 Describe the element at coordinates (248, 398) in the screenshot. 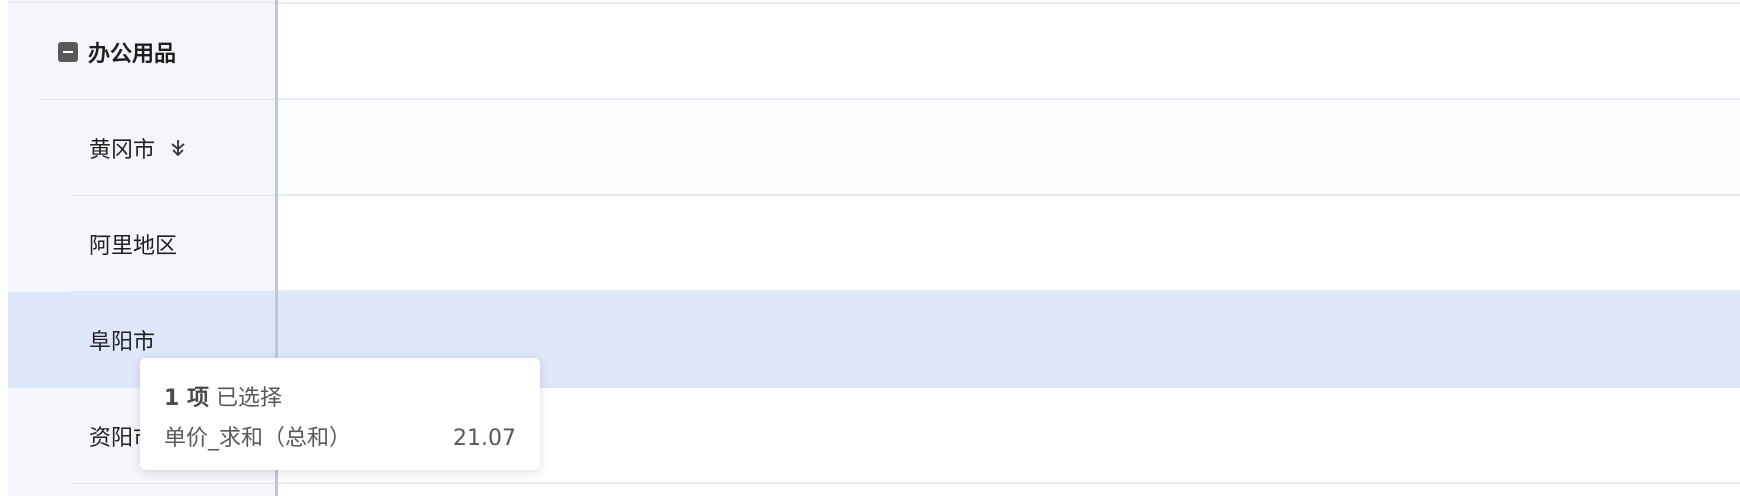

I see `selection-text: 已选择` at that location.